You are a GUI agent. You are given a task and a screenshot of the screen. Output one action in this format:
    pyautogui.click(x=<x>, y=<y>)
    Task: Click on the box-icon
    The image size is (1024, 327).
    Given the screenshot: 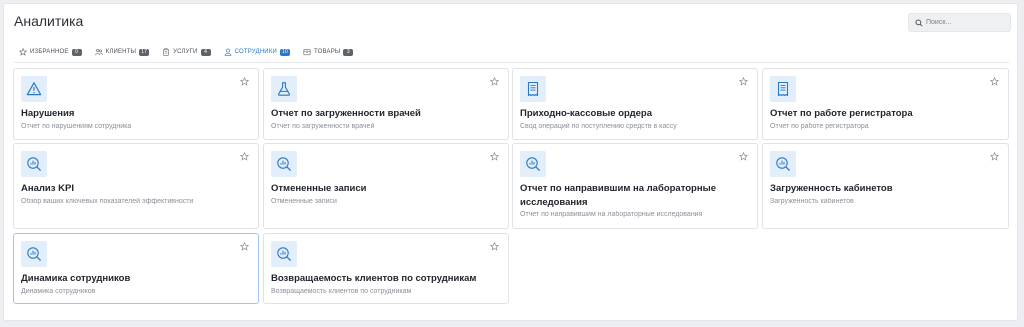 What is the action you would take?
    pyautogui.click(x=307, y=52)
    